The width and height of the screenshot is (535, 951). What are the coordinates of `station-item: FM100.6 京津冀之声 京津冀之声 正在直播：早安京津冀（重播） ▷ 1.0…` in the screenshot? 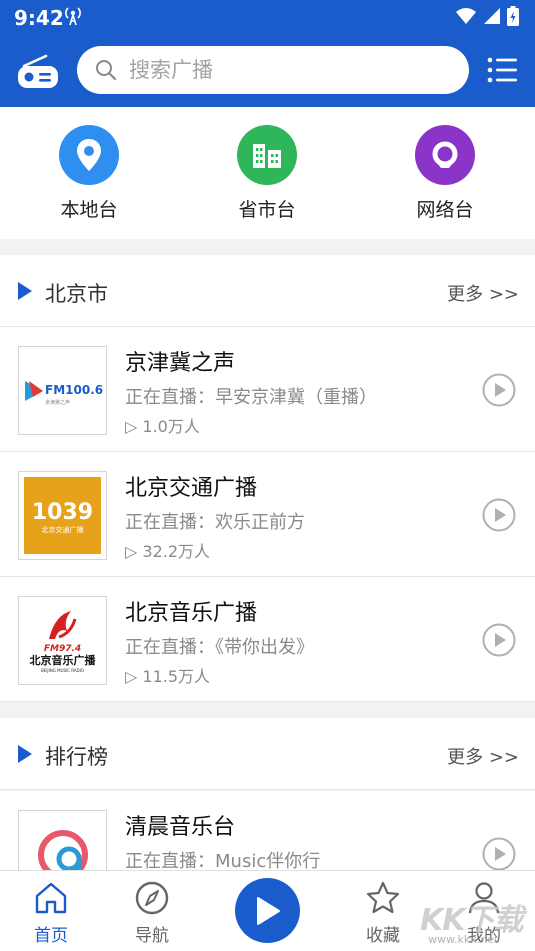 It's located at (267, 389).